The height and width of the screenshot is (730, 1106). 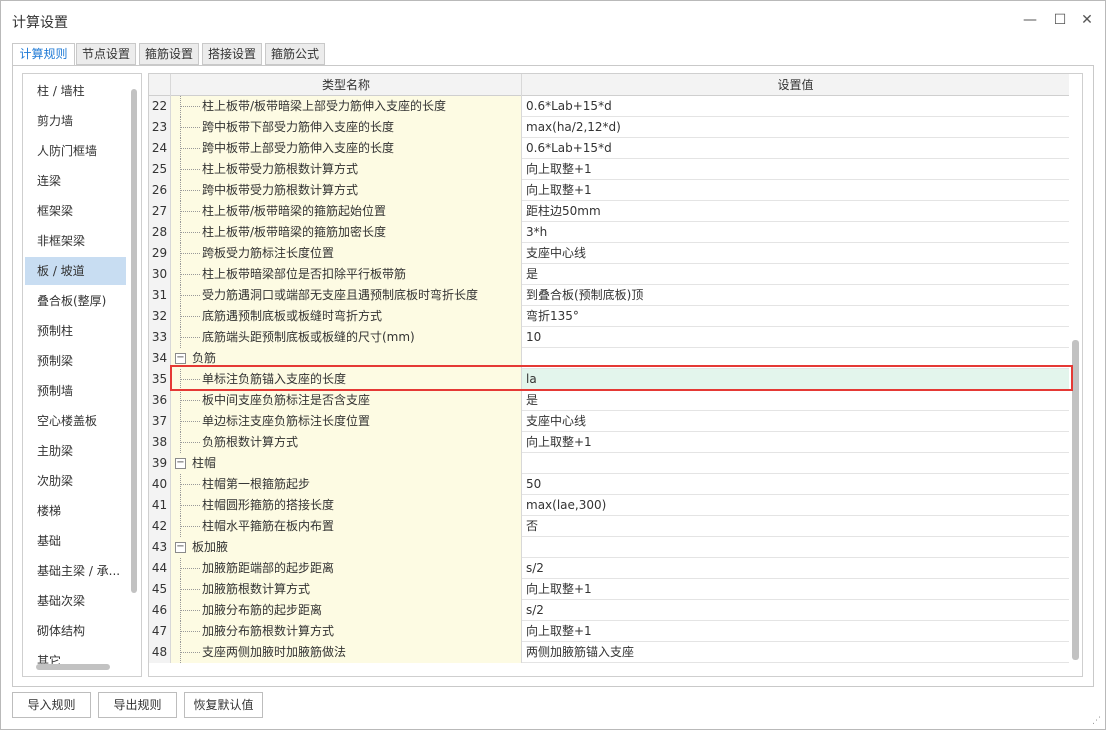 What do you see at coordinates (75, 391) in the screenshot?
I see `sidebar-item: 预制墙` at bounding box center [75, 391].